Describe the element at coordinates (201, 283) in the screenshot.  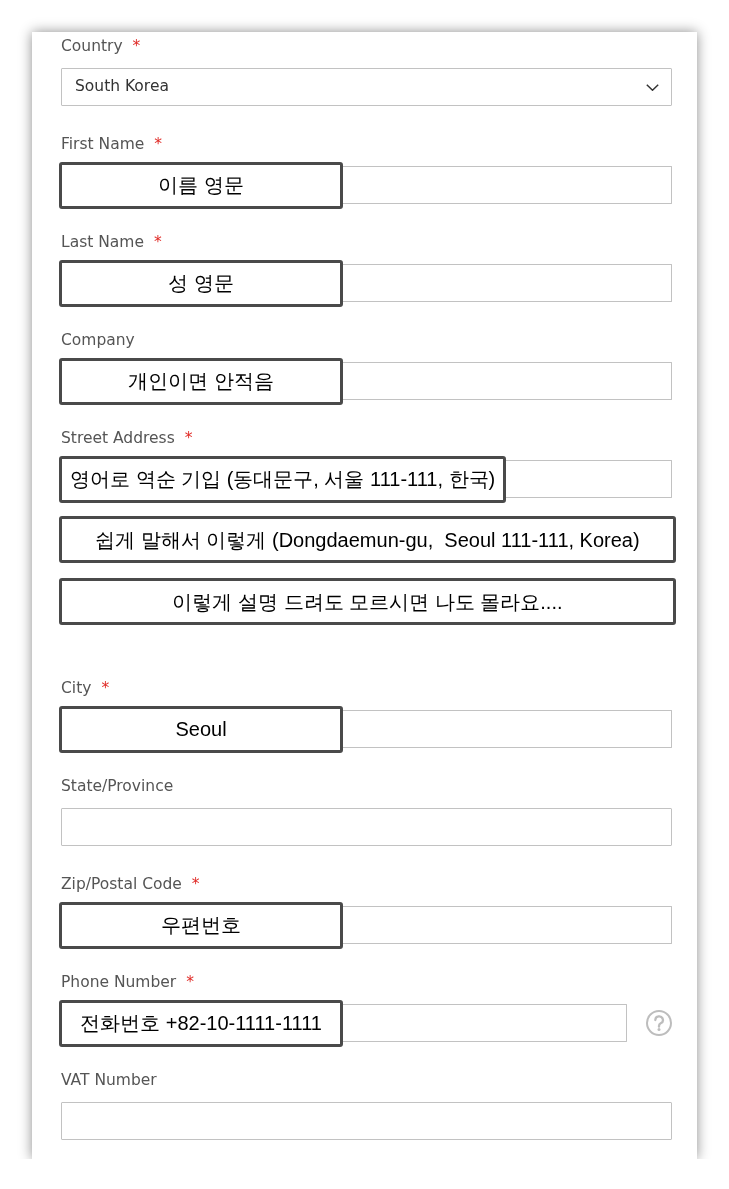
I see `annotation-callout: 성 영문` at that location.